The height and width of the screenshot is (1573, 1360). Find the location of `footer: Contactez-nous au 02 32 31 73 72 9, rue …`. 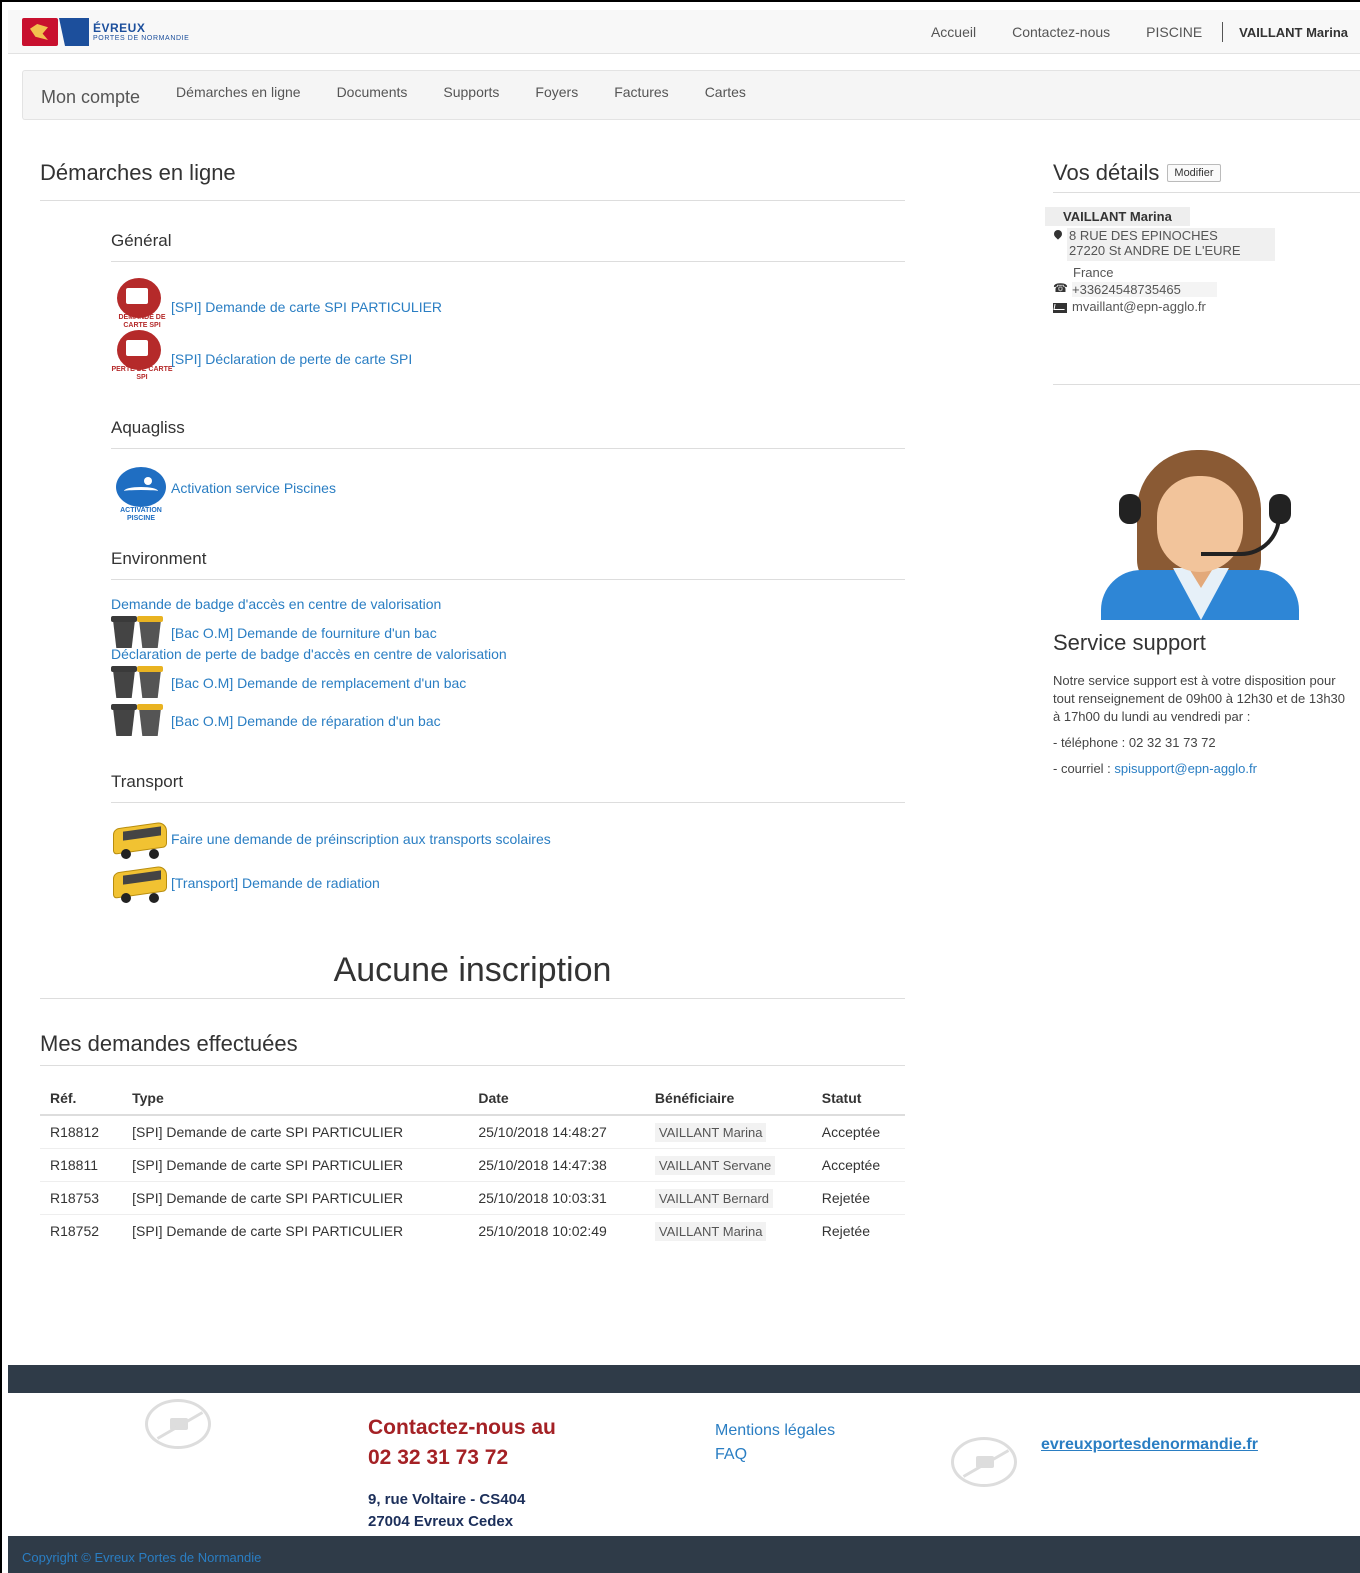

footer: Contactez-nous au 02 32 31 73 72 9, rue … is located at coordinates (684, 1464).